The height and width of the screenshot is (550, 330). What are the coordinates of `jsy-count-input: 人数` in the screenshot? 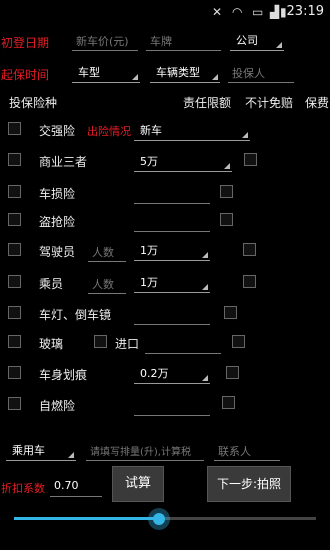 It's located at (107, 251).